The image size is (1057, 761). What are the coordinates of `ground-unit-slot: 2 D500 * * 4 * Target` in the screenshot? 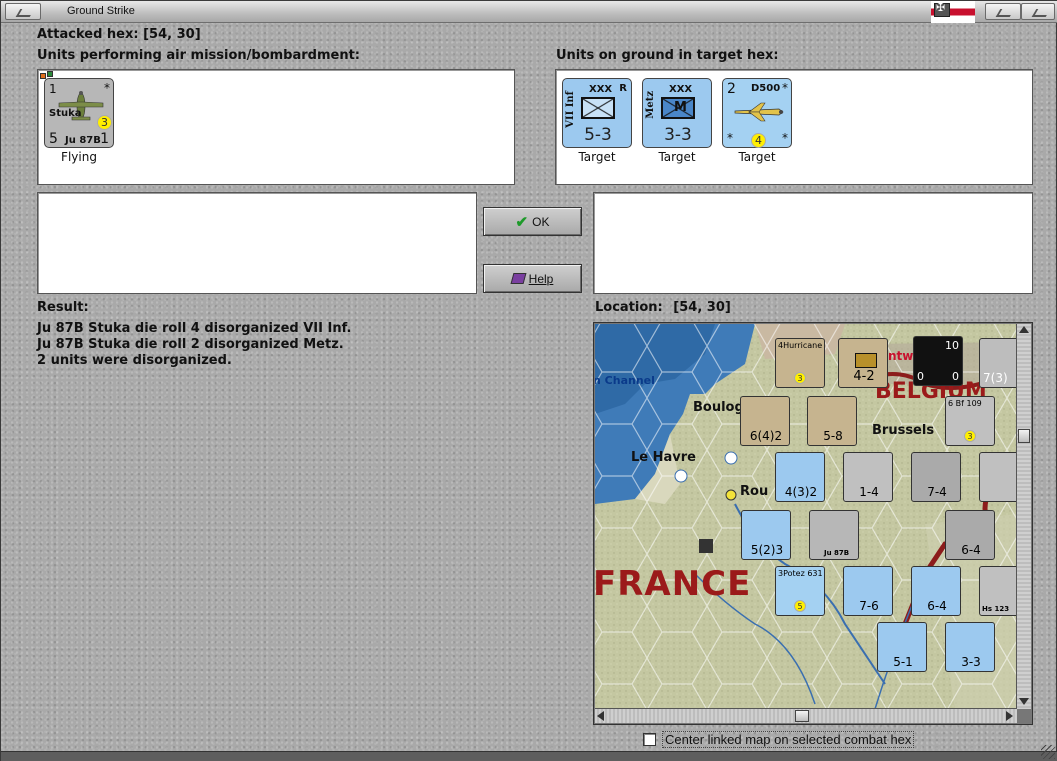 It's located at (756, 123).